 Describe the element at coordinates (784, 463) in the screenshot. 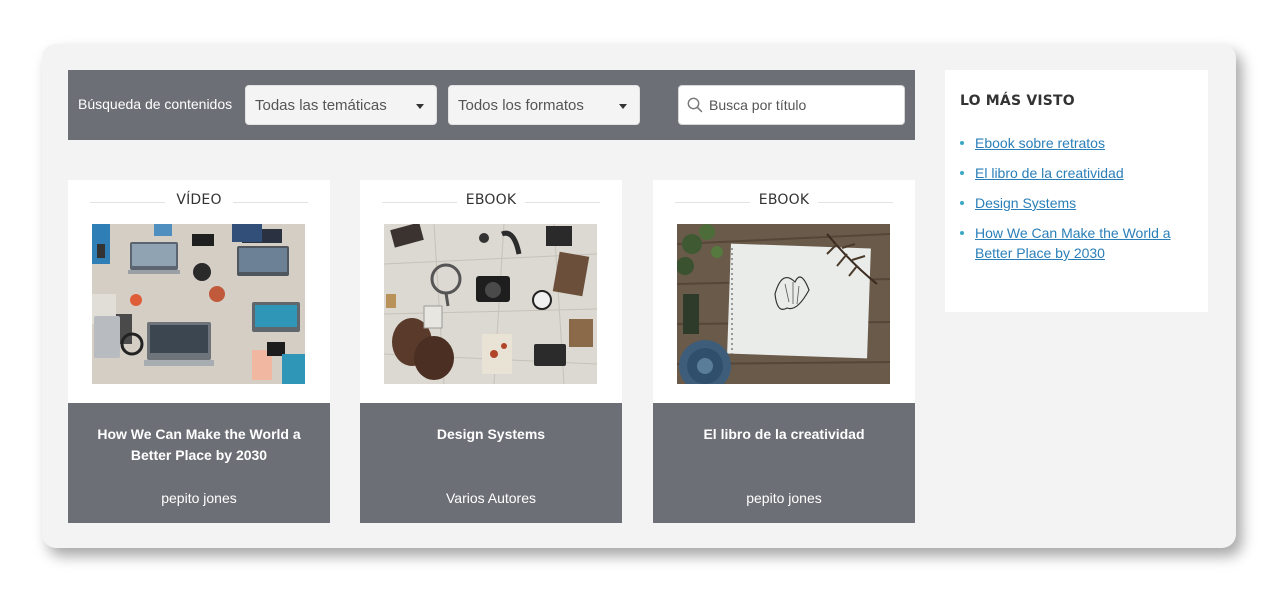

I see `card-footer: El libro de la creatividad pepito jones` at that location.